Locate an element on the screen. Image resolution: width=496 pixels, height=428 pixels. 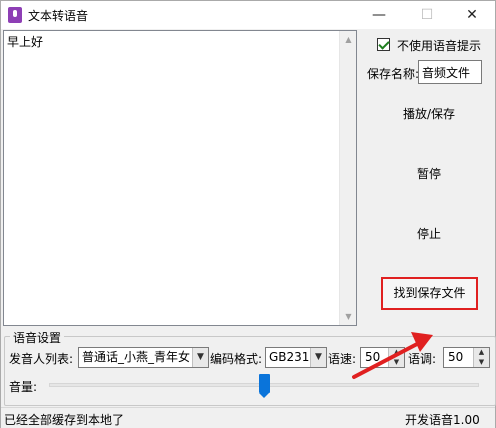
speaker-value: 普通话_小燕_青年女 is located at coordinates (136, 357).